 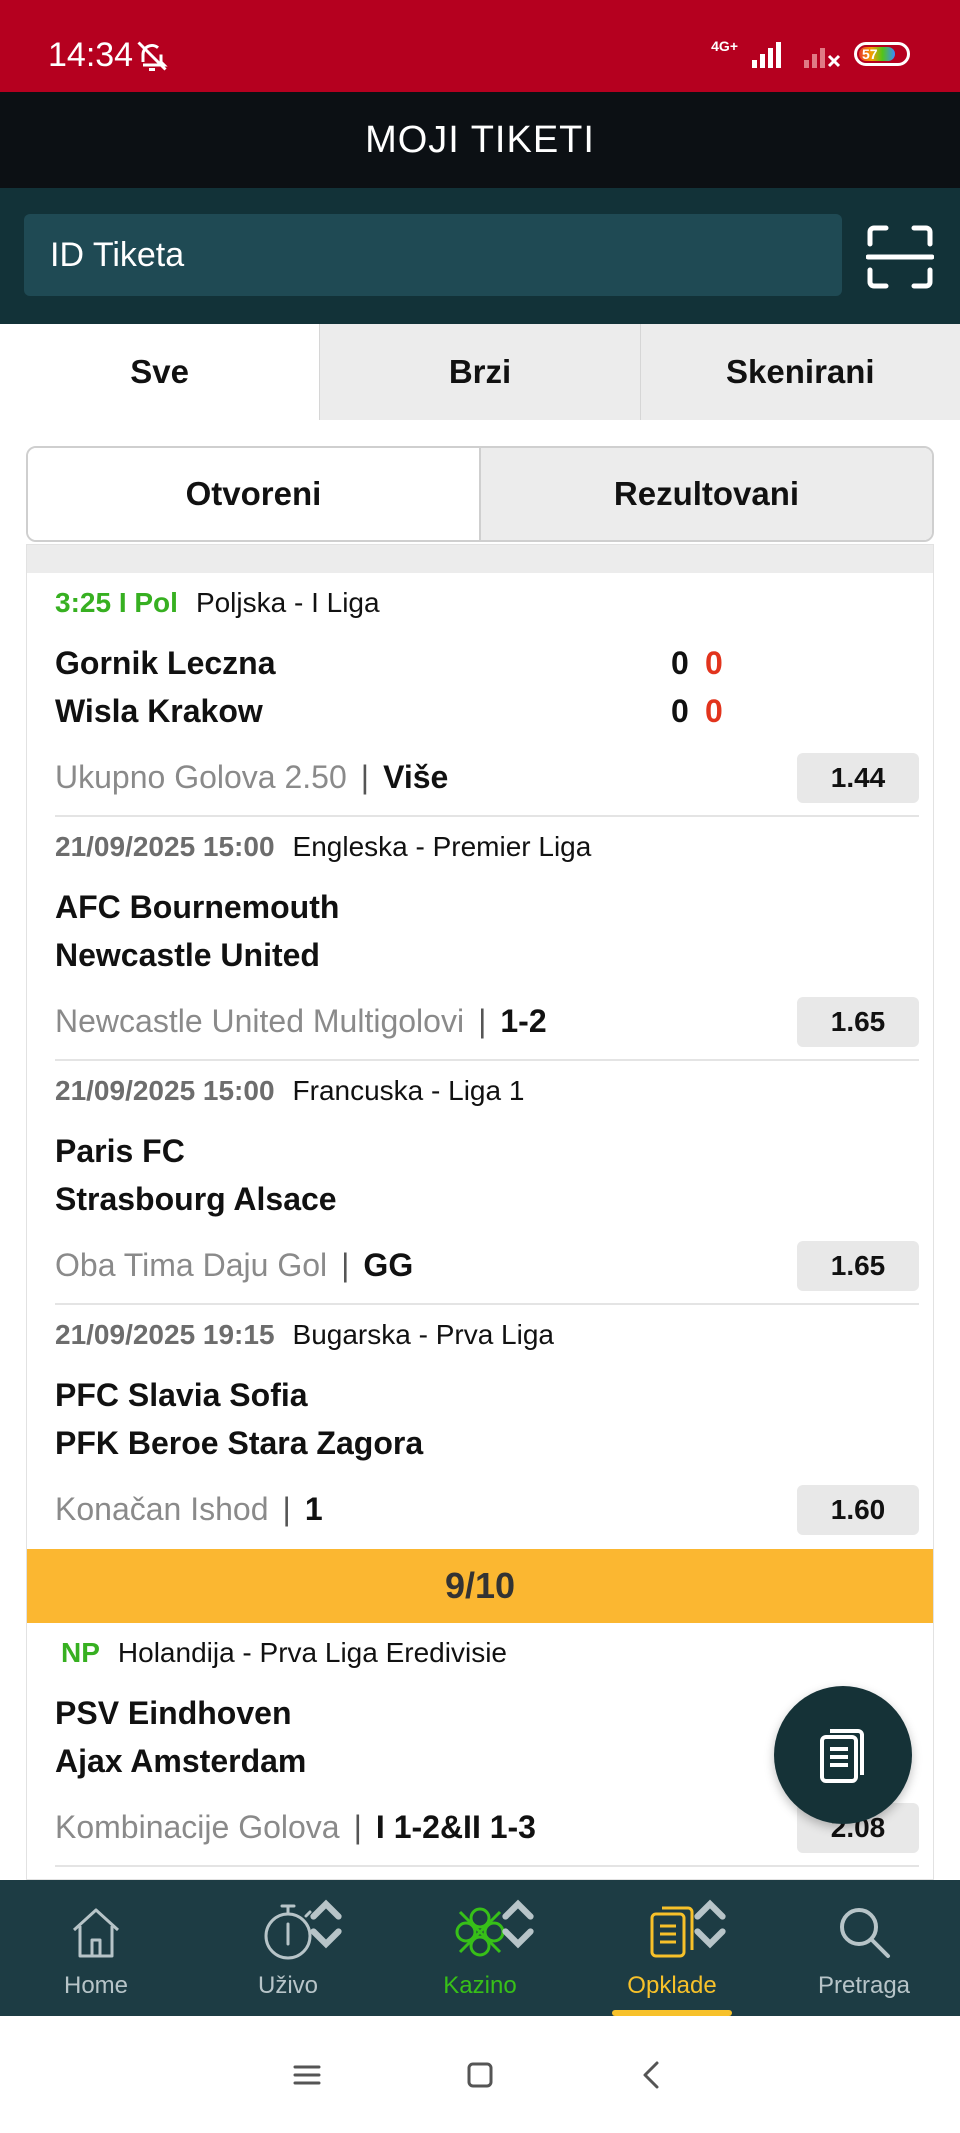 I want to click on ticket-progress-band: 9/10, so click(x=480, y=1586).